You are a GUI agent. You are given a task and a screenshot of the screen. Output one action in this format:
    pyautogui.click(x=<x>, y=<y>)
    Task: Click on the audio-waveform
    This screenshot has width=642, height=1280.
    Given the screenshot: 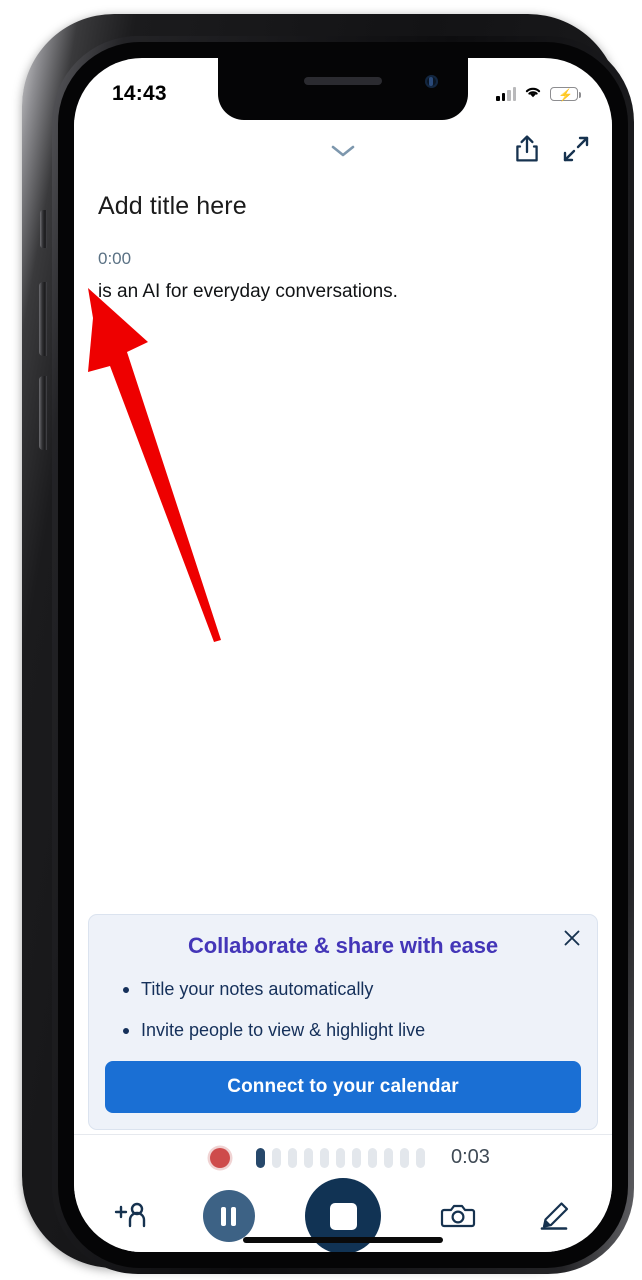 What is the action you would take?
    pyautogui.click(x=340, y=1157)
    